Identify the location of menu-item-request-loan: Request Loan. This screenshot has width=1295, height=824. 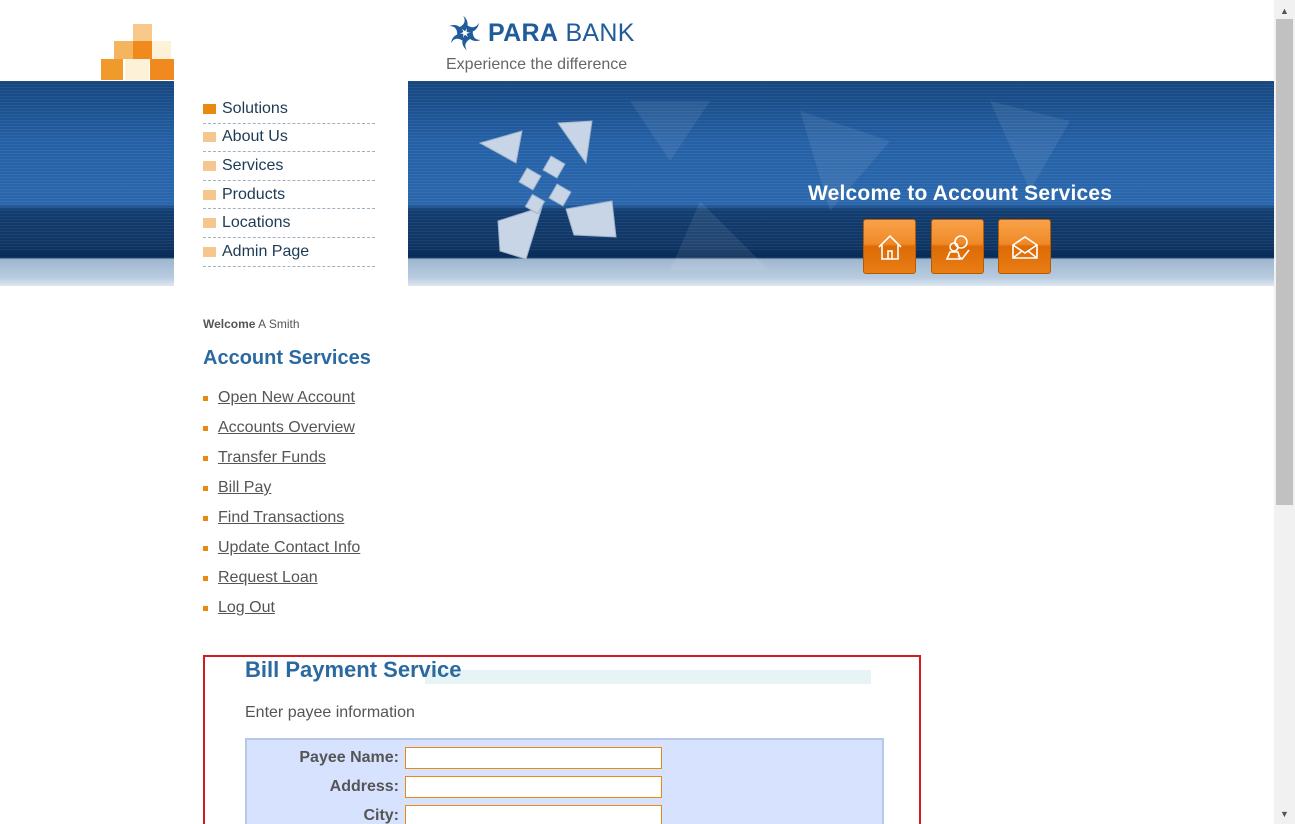
(281, 578).